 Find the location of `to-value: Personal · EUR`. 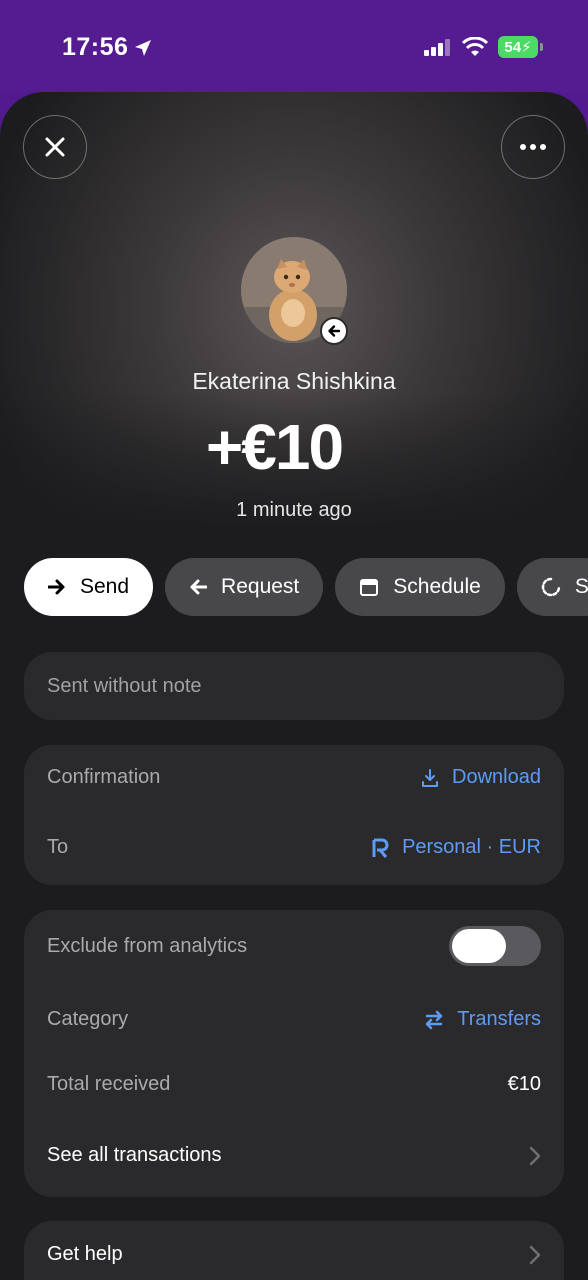

to-value: Personal · EUR is located at coordinates (471, 847).